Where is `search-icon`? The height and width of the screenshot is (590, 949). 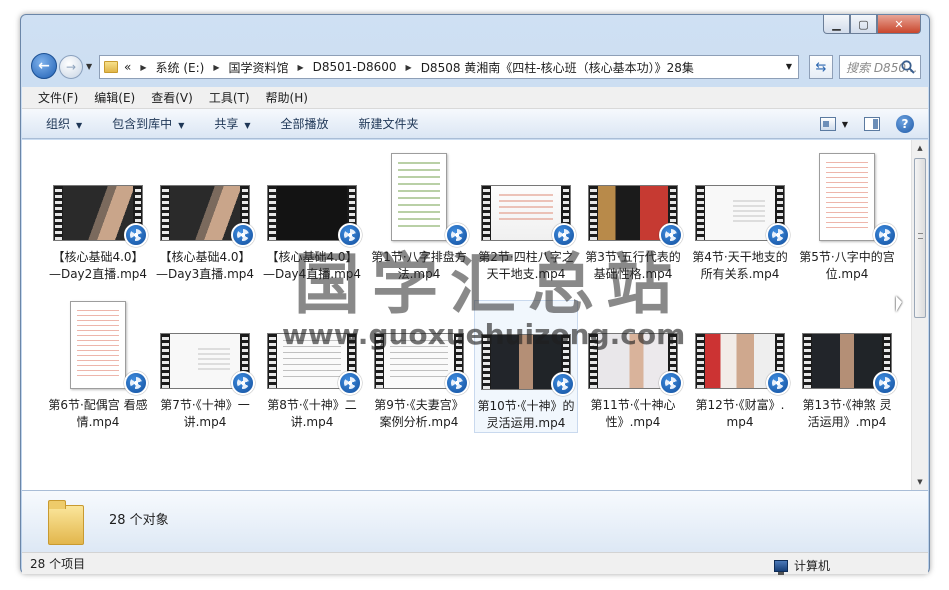
search-icon is located at coordinates (908, 67).